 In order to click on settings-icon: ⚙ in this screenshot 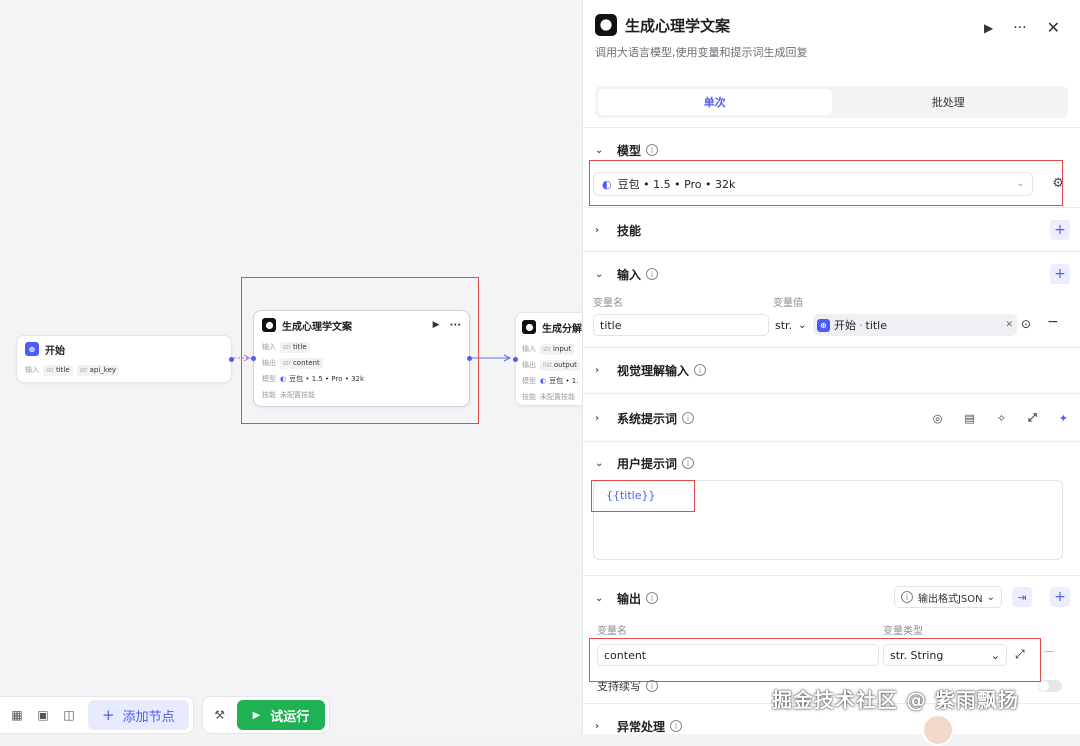, I will do `click(1058, 183)`.